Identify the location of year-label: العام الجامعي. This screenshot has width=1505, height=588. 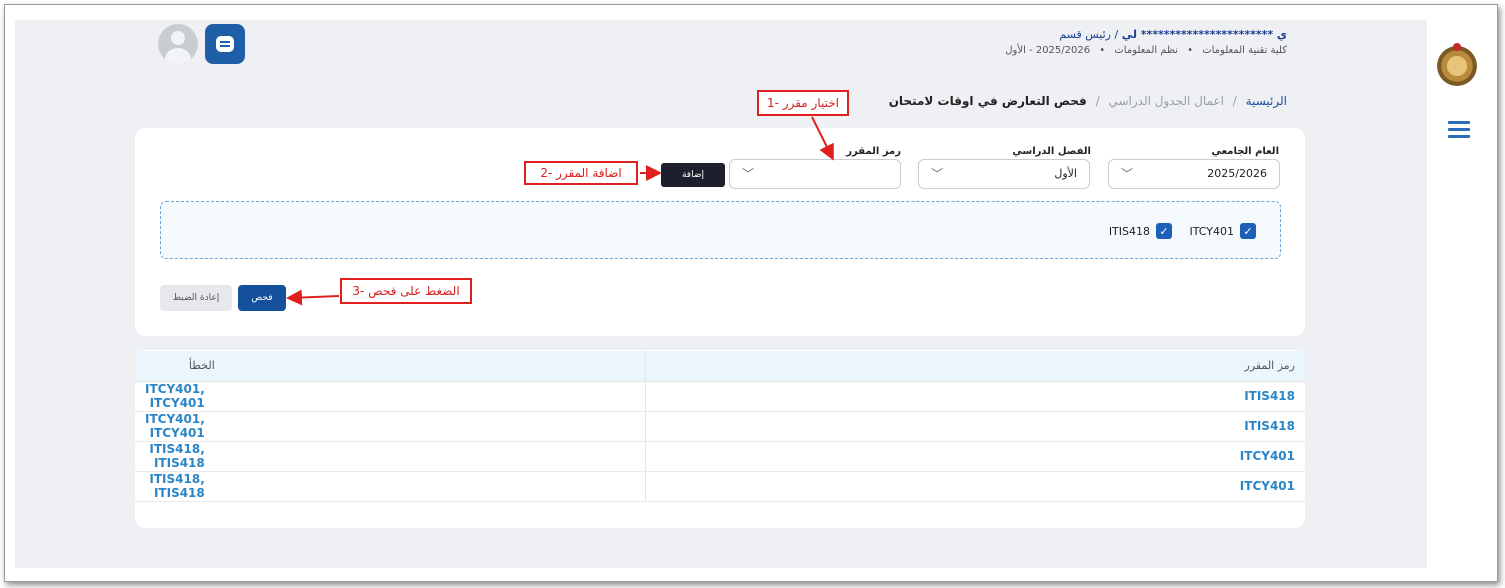
(1245, 151).